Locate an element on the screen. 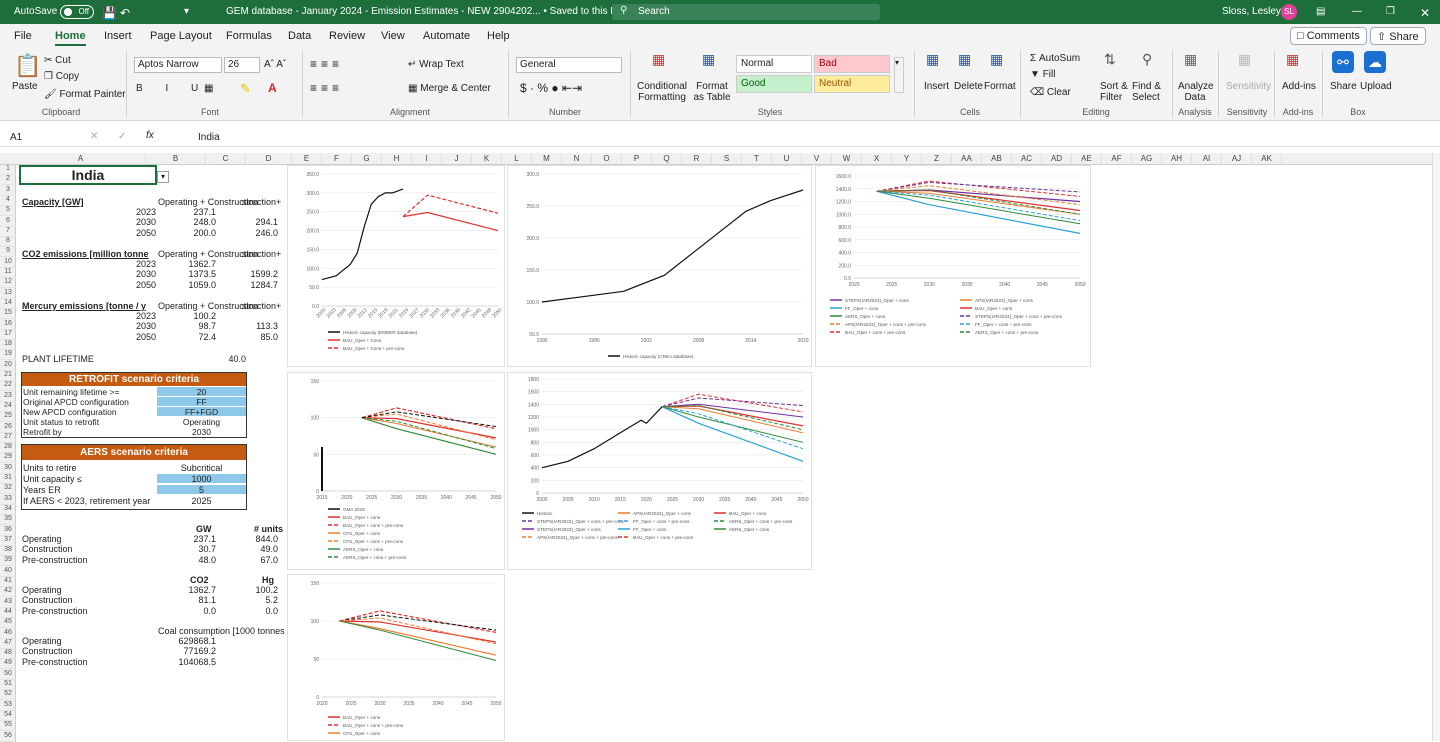  style-bad: Bad is located at coordinates (852, 64).